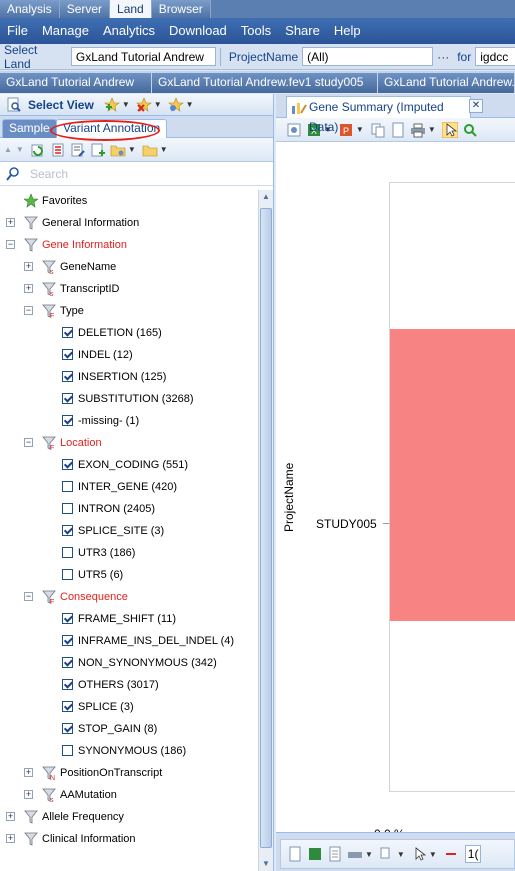 This screenshot has height=871, width=515. Describe the element at coordinates (143, 104) in the screenshot. I see `delete-view-icon` at that location.